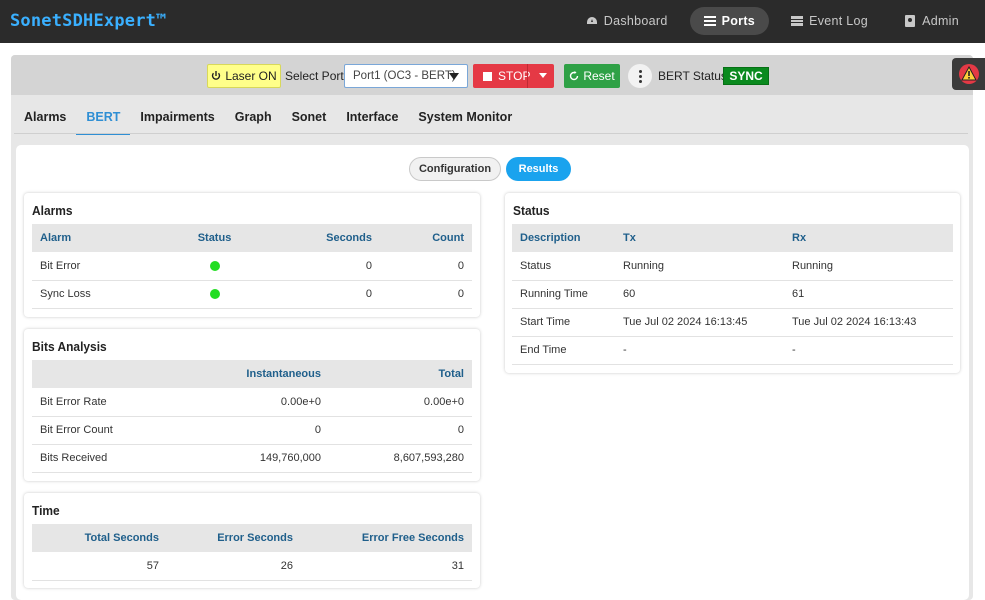 Image resolution: width=985 pixels, height=600 pixels. What do you see at coordinates (102, 238) in the screenshot?
I see `col-alarm: Alarm` at bounding box center [102, 238].